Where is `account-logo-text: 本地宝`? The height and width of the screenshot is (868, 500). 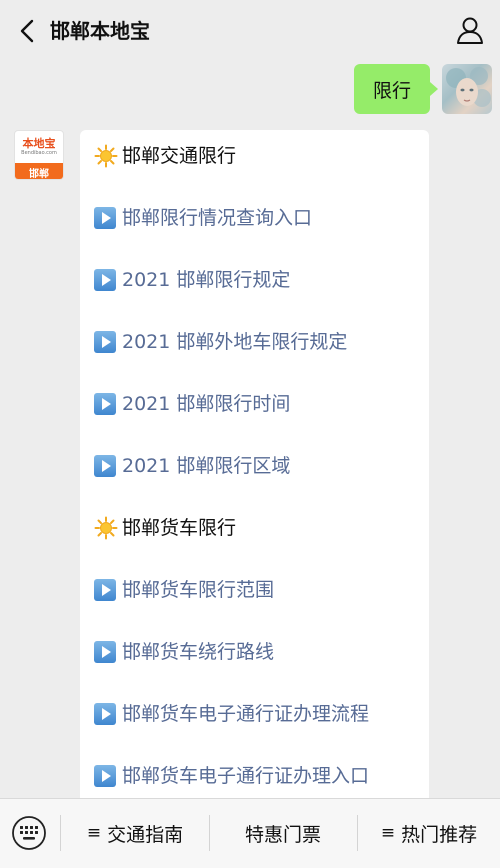 account-logo-text: 本地宝 is located at coordinates (39, 143).